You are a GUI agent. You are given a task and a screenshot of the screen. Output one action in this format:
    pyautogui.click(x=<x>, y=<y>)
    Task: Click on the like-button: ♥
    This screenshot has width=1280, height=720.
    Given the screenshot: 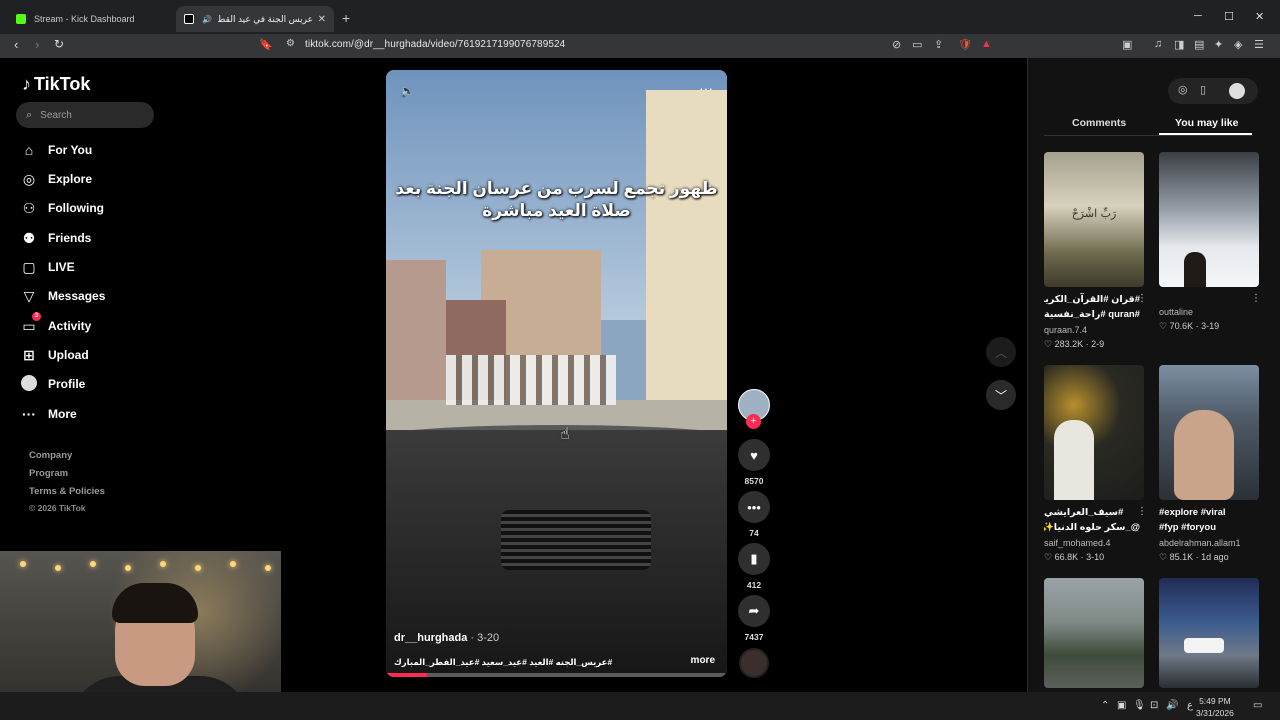 What is the action you would take?
    pyautogui.click(x=754, y=455)
    